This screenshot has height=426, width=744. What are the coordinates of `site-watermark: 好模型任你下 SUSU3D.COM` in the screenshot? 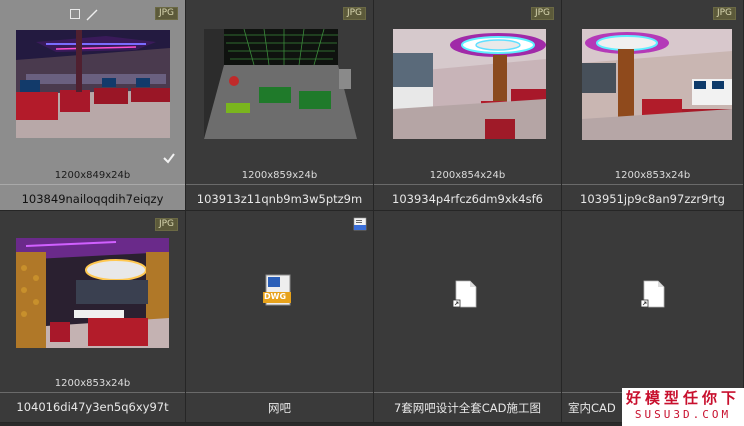 It's located at (683, 407).